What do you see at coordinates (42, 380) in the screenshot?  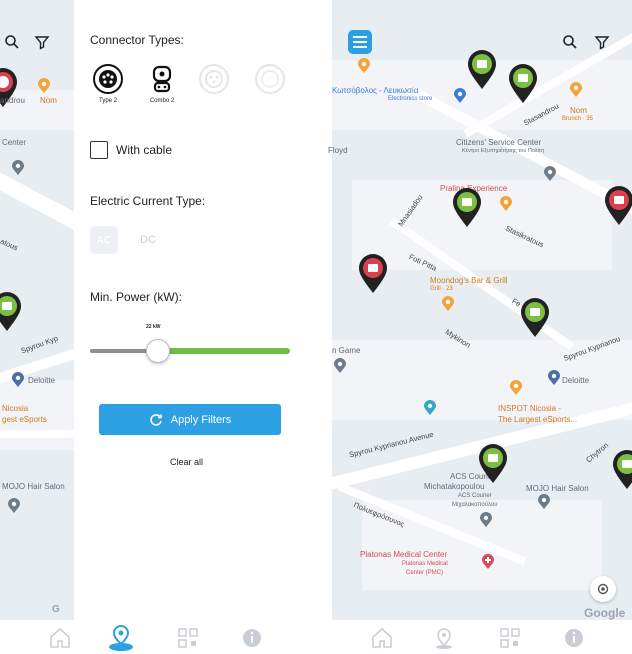 I see `map-label: Deloitte` at bounding box center [42, 380].